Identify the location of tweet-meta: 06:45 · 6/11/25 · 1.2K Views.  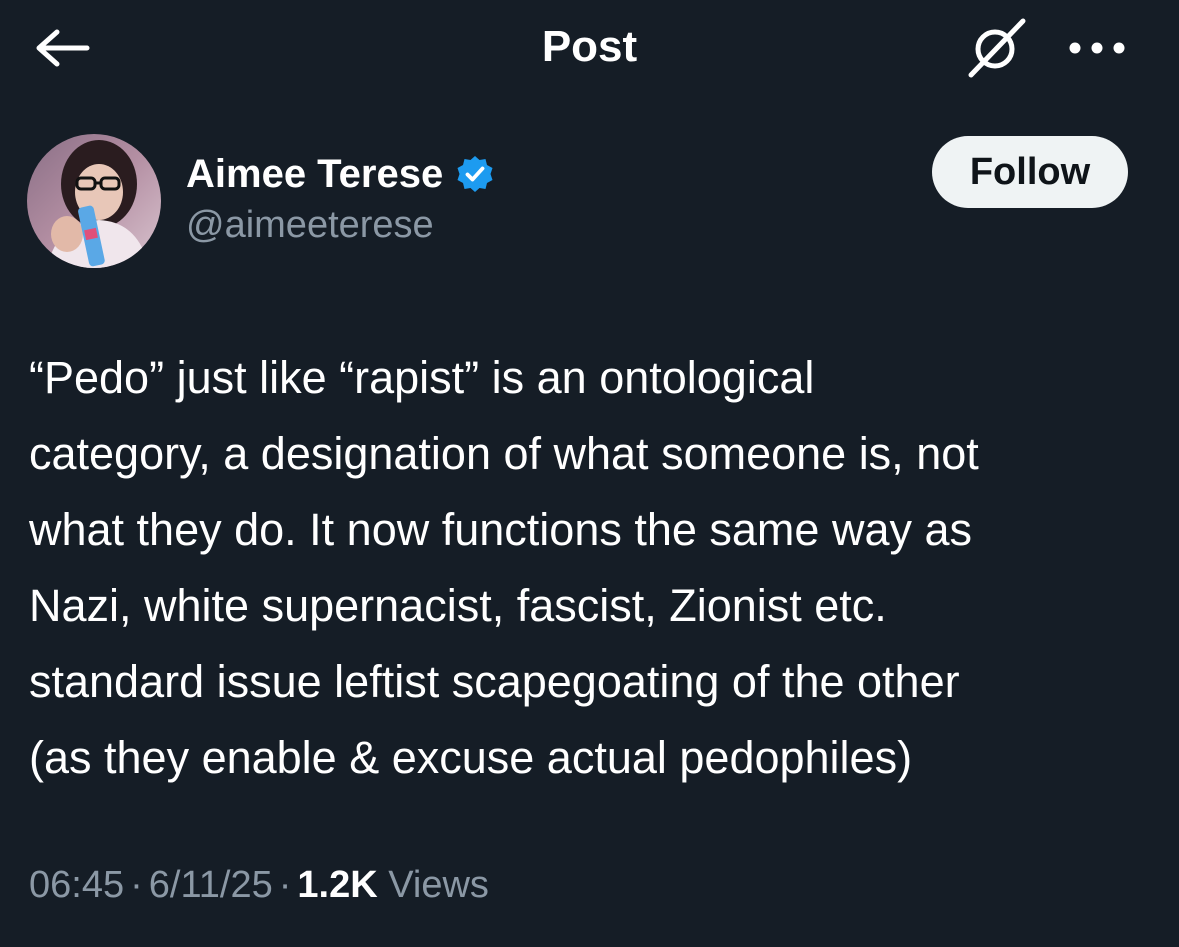
(259, 885).